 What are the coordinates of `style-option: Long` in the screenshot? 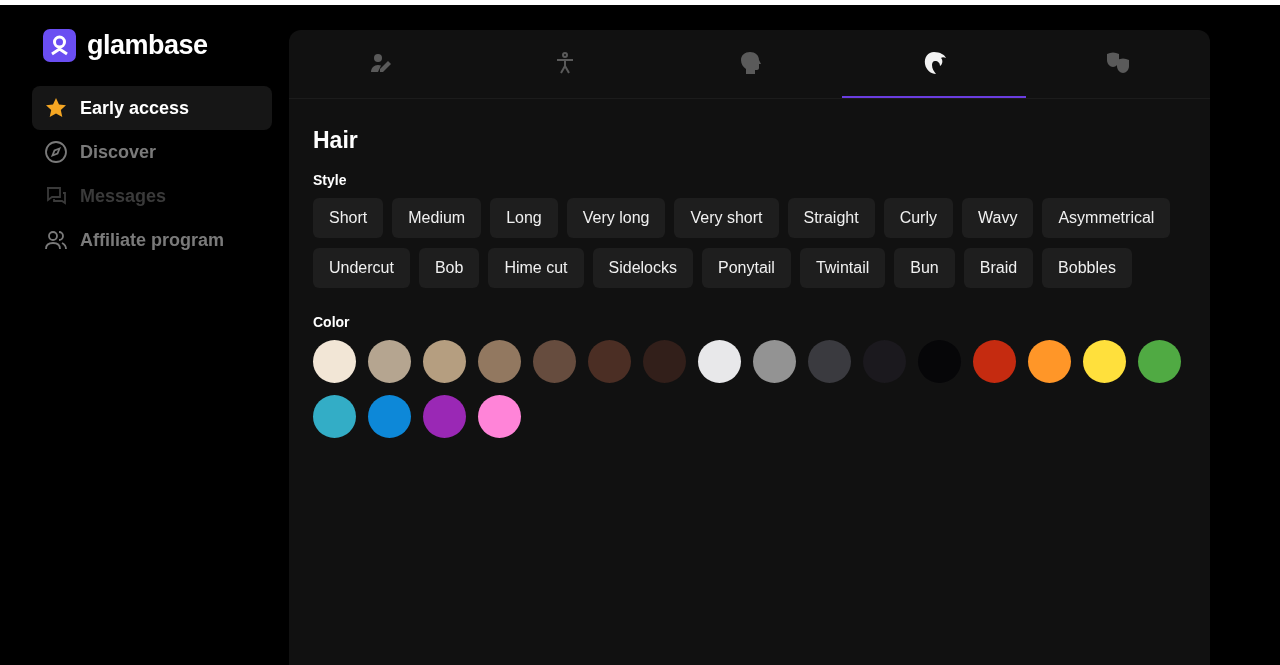 It's located at (524, 218).